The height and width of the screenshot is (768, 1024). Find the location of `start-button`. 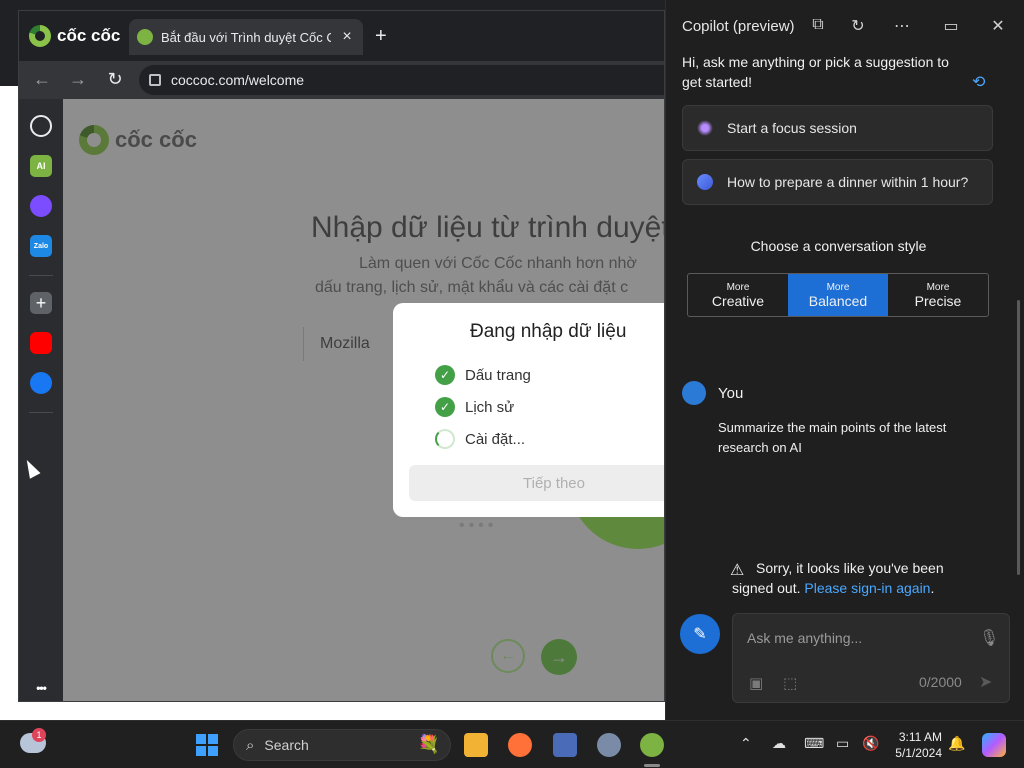

start-button is located at coordinates (207, 745).